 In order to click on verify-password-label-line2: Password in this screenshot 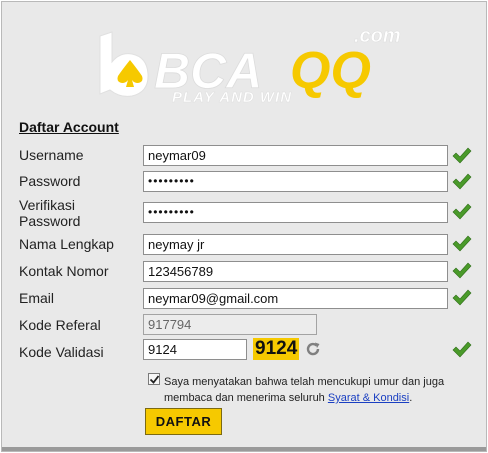, I will do `click(50, 221)`.